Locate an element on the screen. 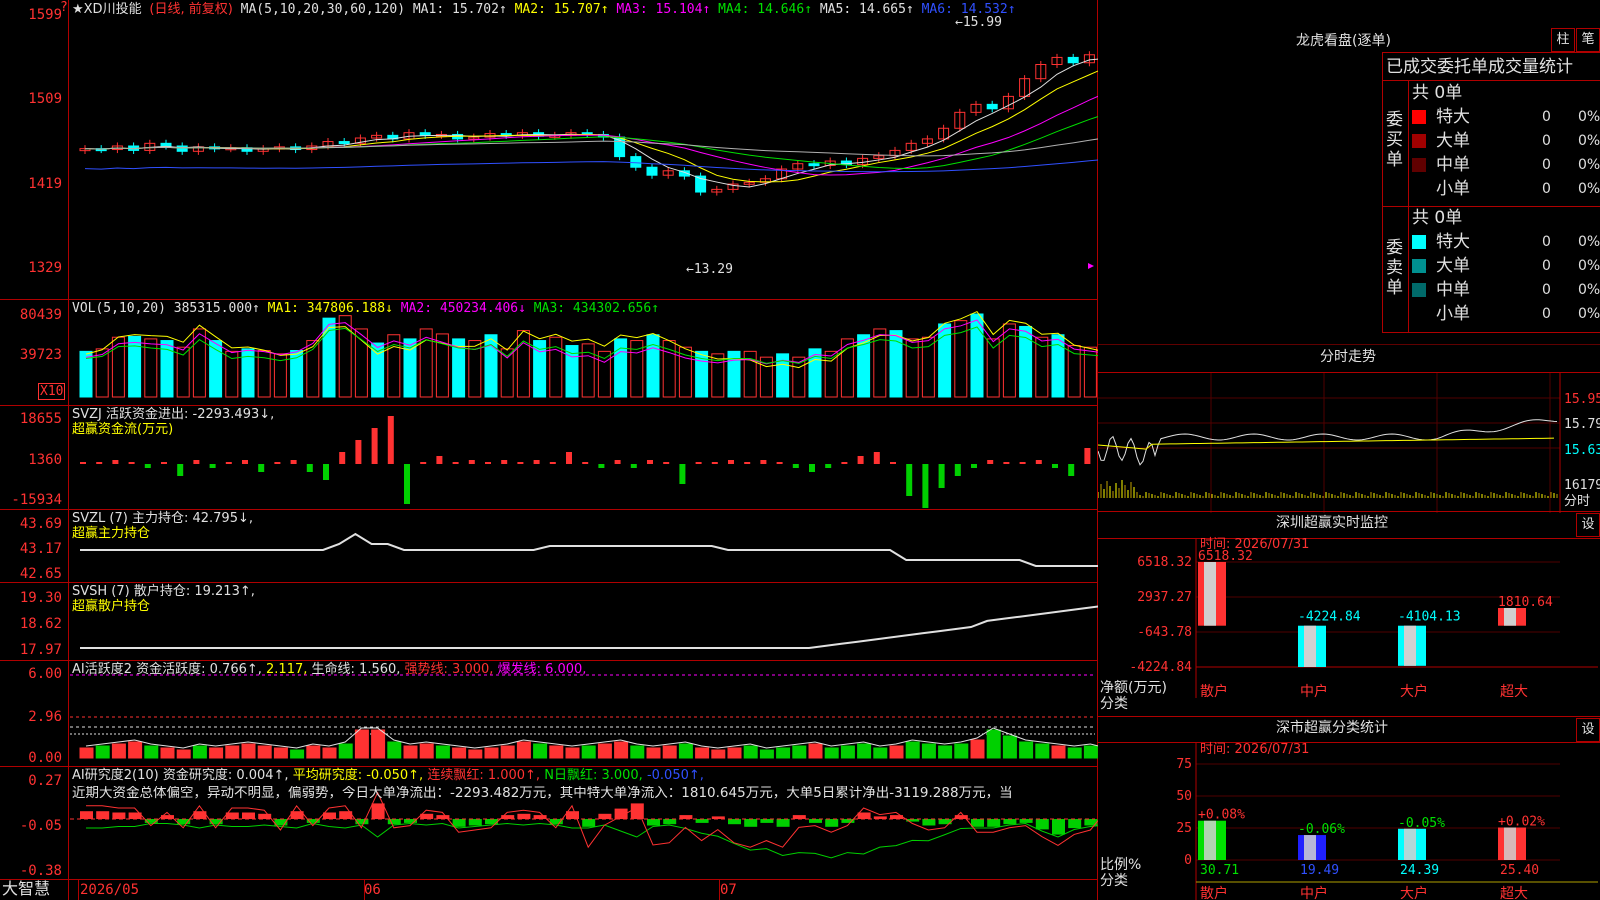 The width and height of the screenshot is (1600, 900). classify-unit2: 分类 is located at coordinates (1114, 881).